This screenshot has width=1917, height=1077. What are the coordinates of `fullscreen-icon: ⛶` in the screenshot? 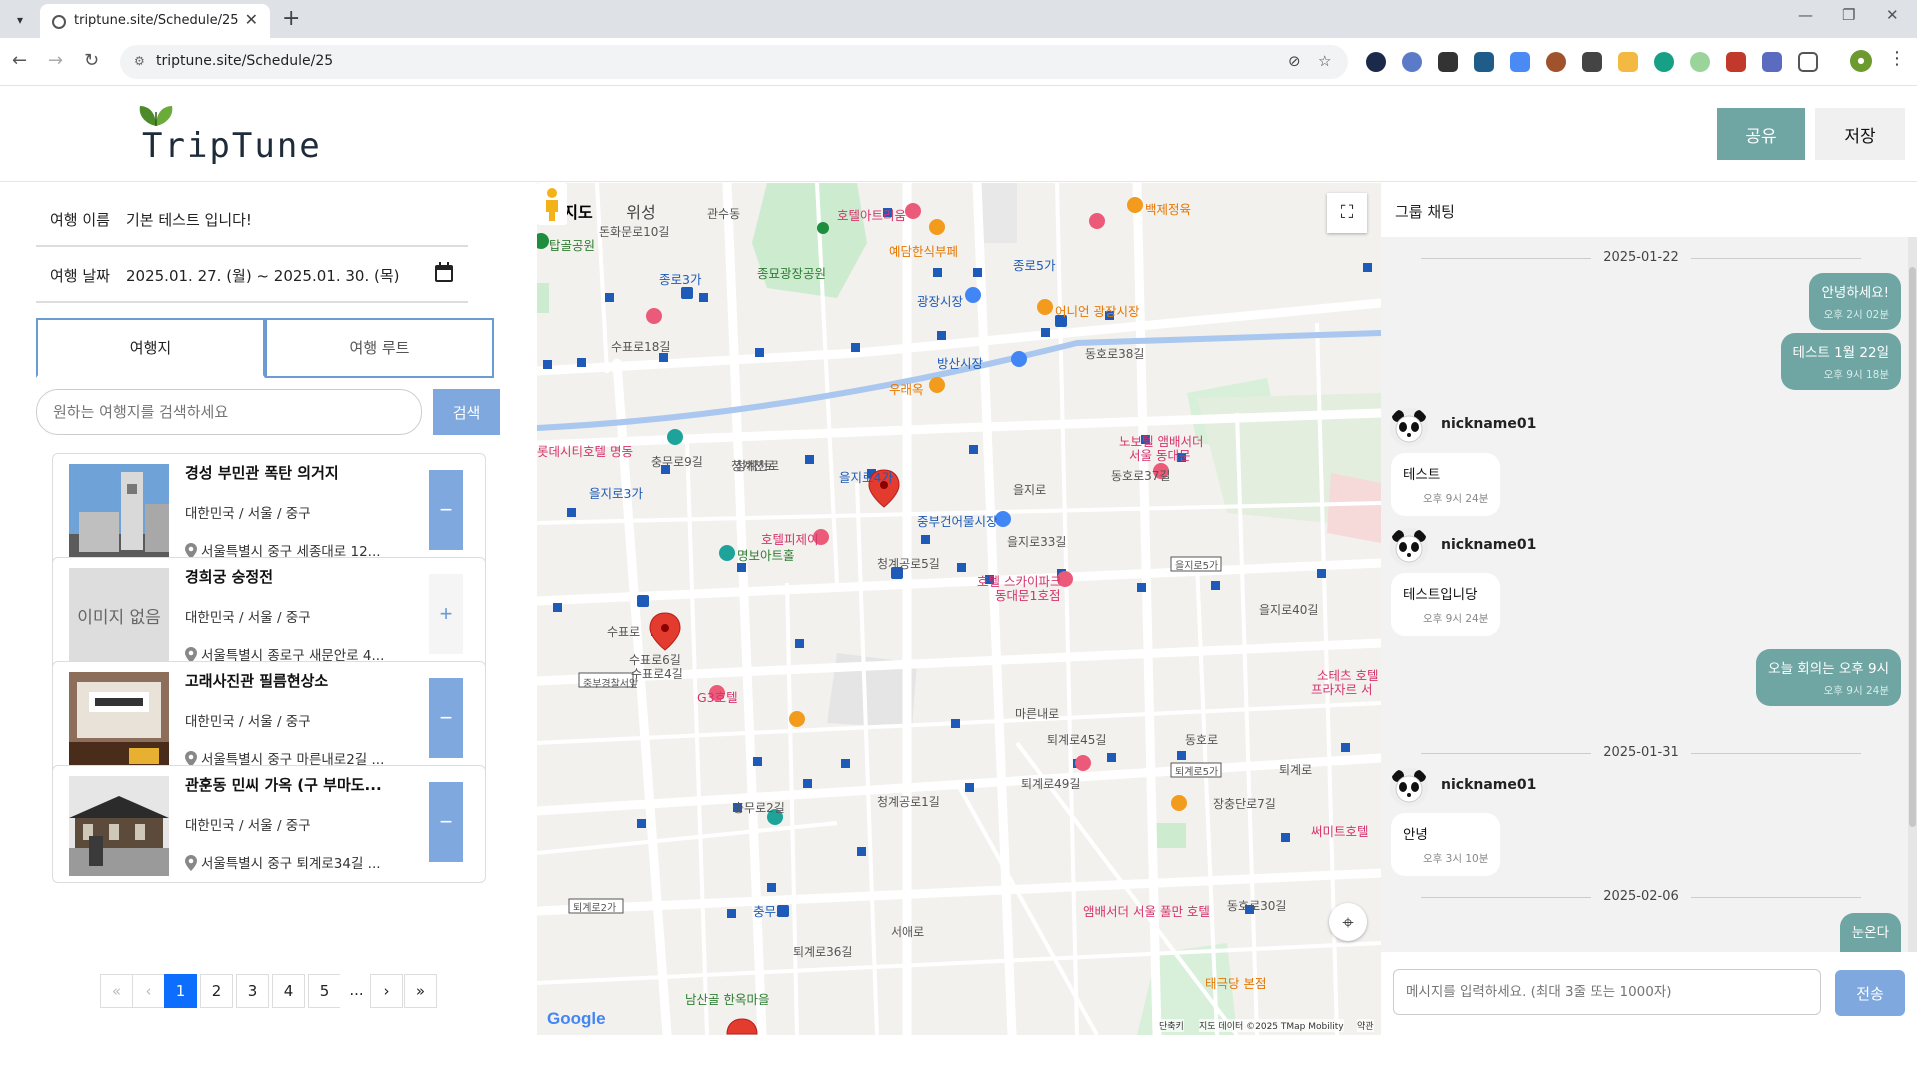 It's located at (1347, 213).